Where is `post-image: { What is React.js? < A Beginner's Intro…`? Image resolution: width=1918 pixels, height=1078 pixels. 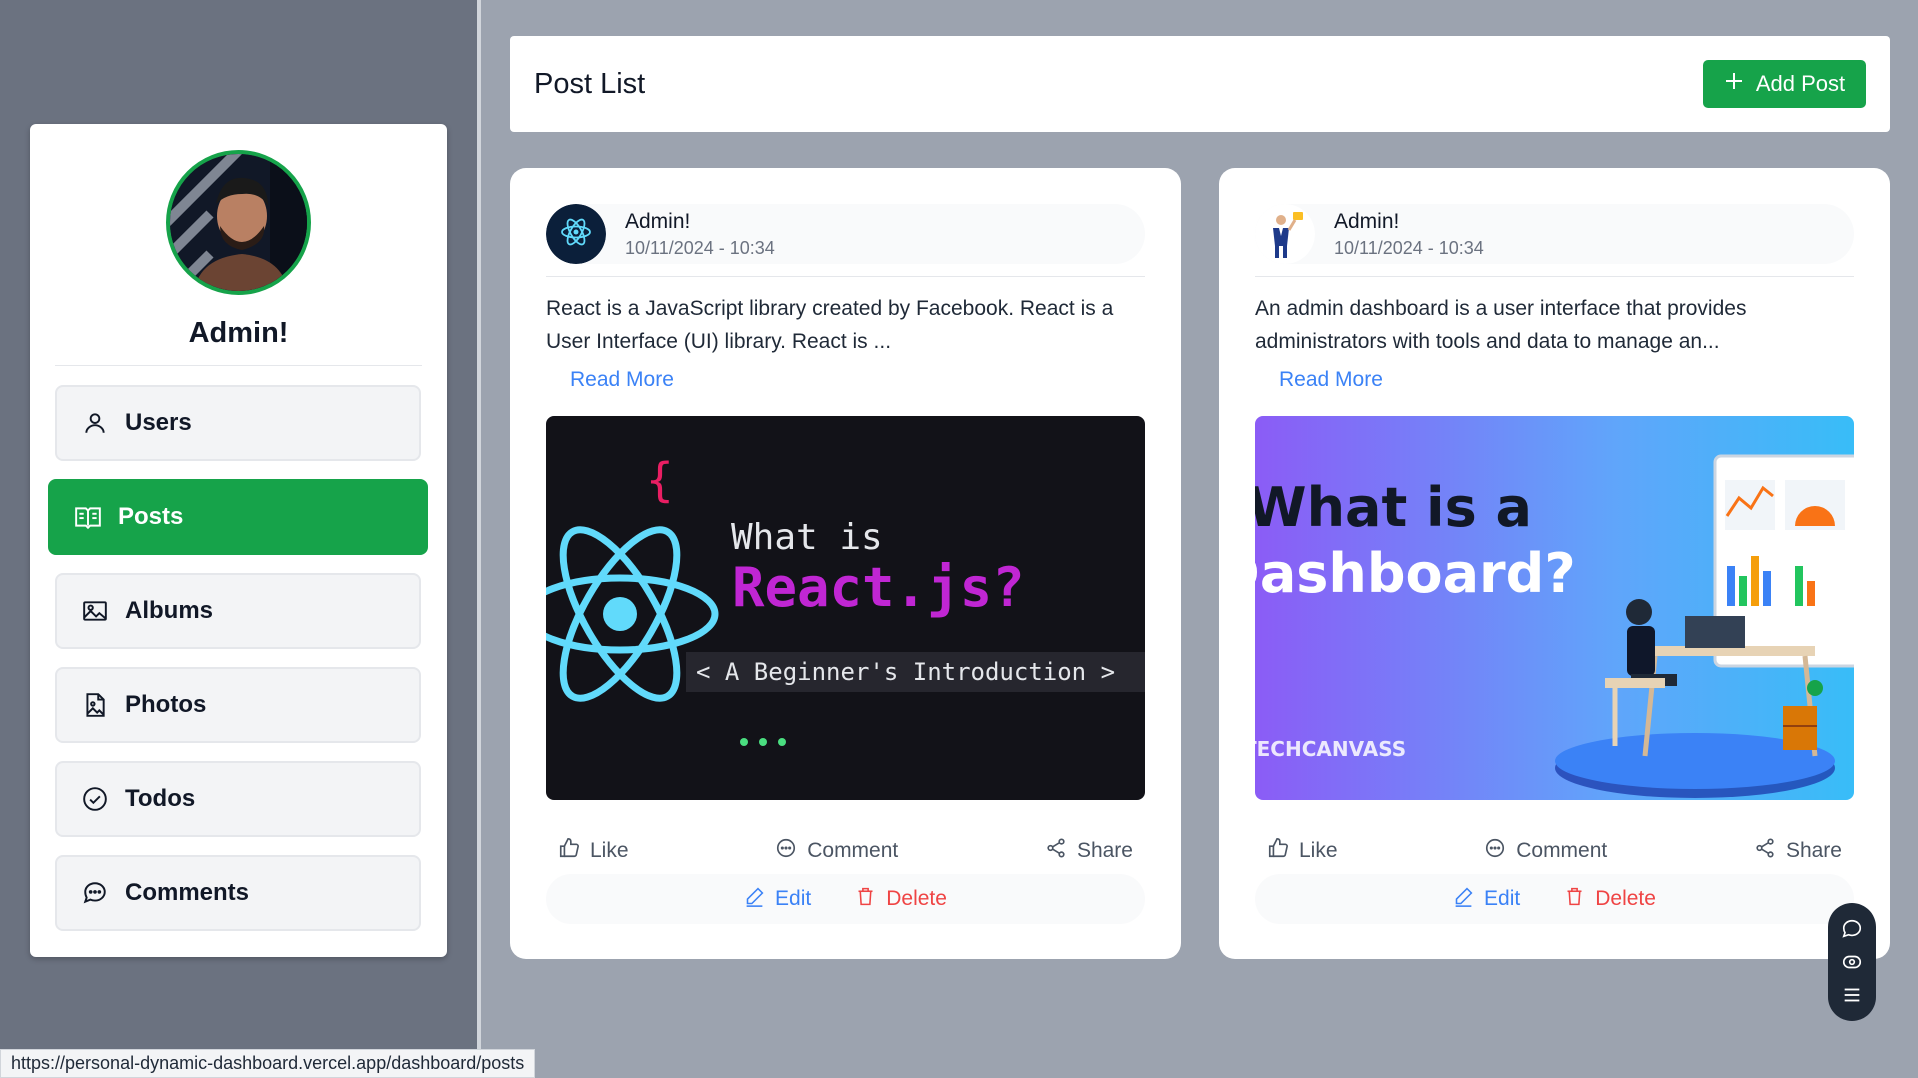
post-image: { What is React.js? < A Beginner's Intro… is located at coordinates (845, 608).